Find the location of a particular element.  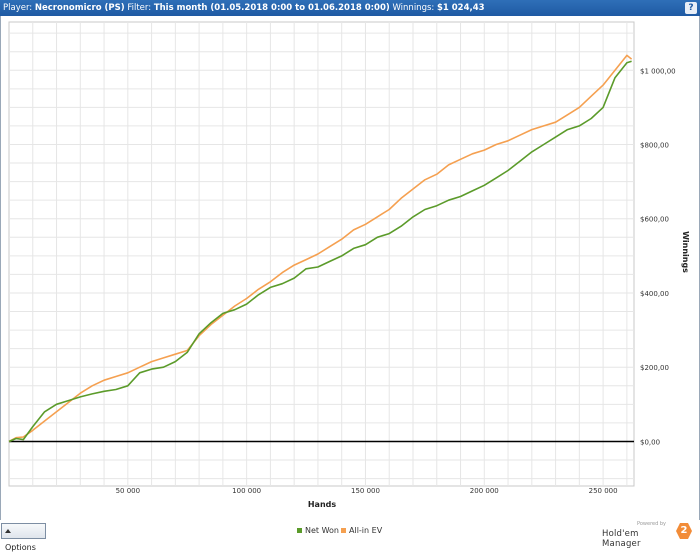

y-tick-label: $1 000,00 is located at coordinates (658, 71).